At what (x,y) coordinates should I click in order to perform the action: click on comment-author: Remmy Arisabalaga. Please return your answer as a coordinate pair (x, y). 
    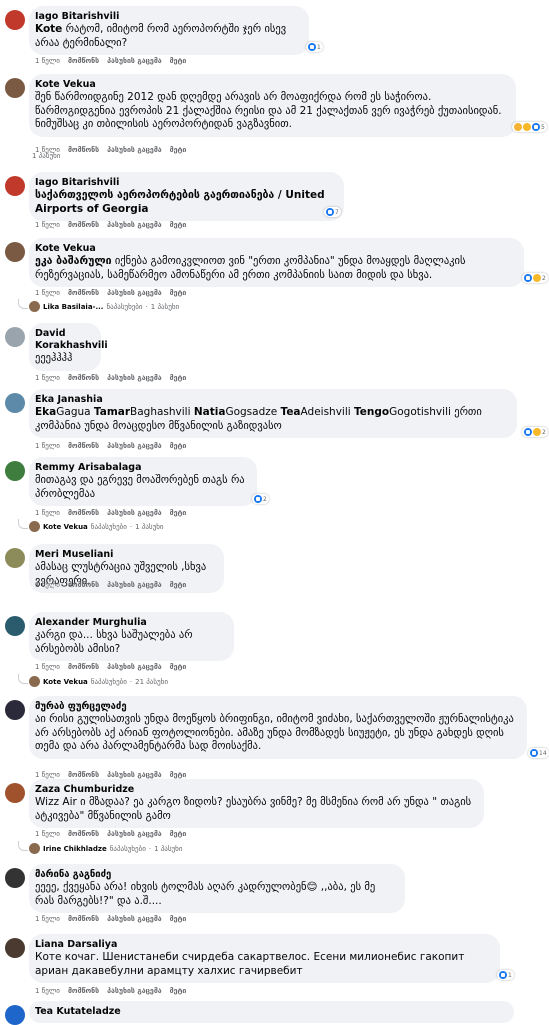
    Looking at the image, I should click on (142, 468).